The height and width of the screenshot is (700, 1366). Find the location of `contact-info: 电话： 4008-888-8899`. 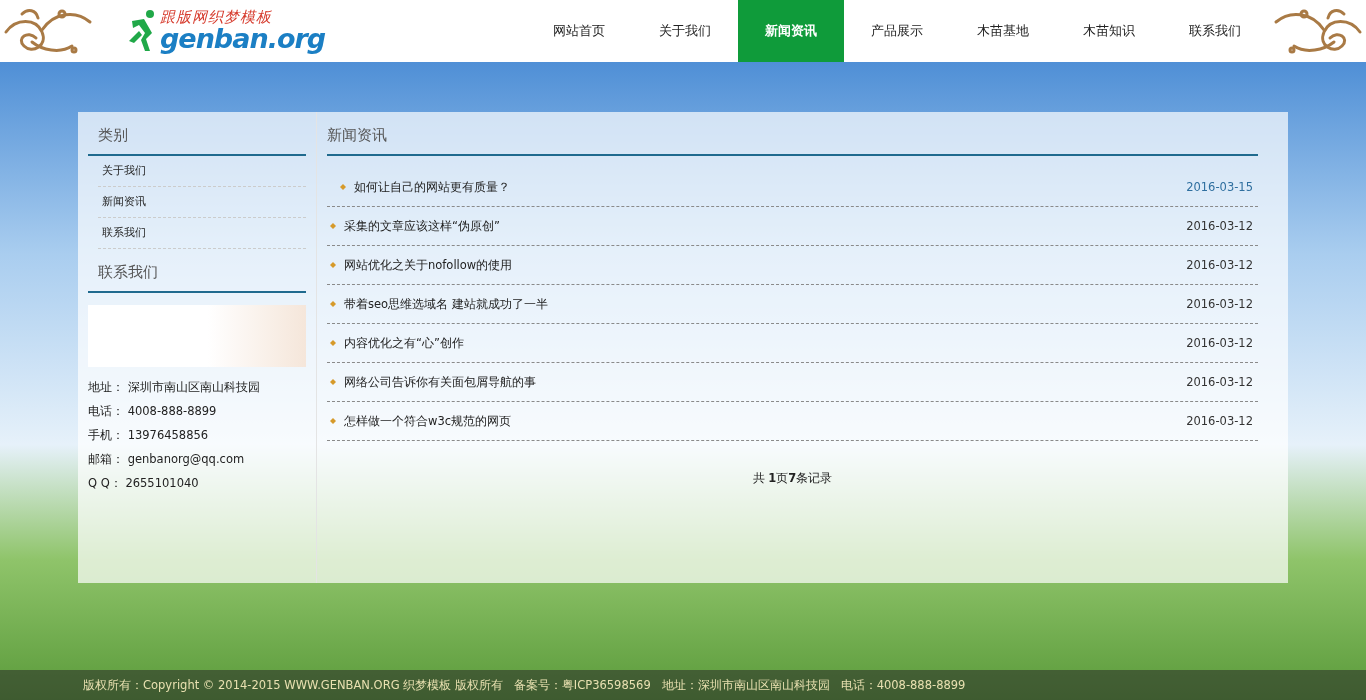

contact-info: 电话： 4008-888-8899 is located at coordinates (153, 411).